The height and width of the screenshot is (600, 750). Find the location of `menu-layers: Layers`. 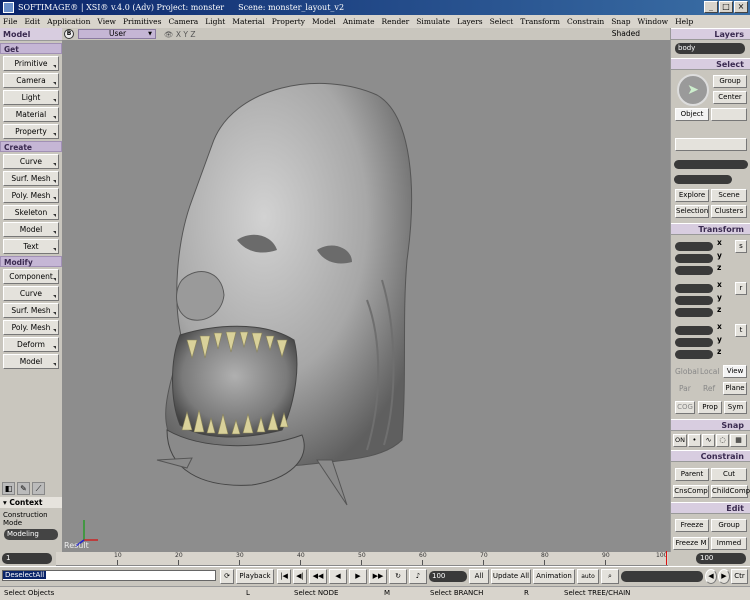

menu-layers: Layers is located at coordinates (470, 21).